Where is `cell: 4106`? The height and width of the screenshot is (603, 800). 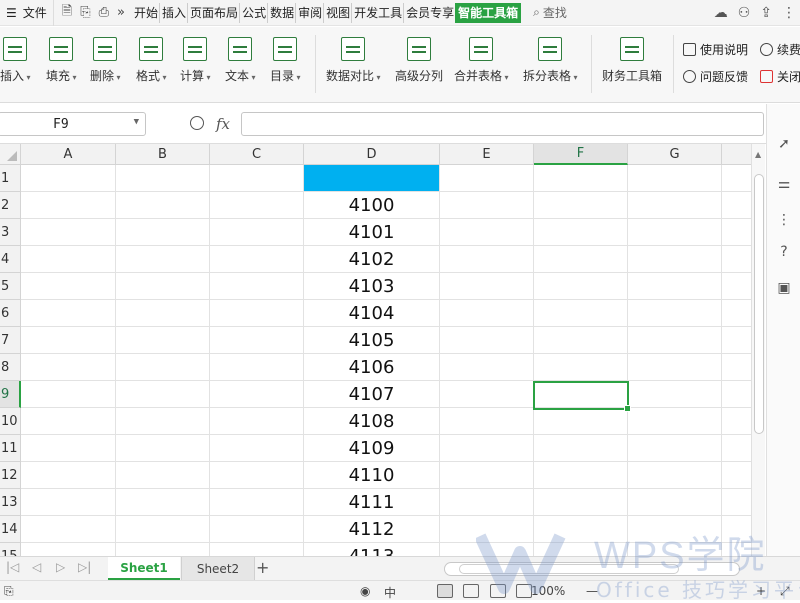
cell: 4106 is located at coordinates (372, 367).